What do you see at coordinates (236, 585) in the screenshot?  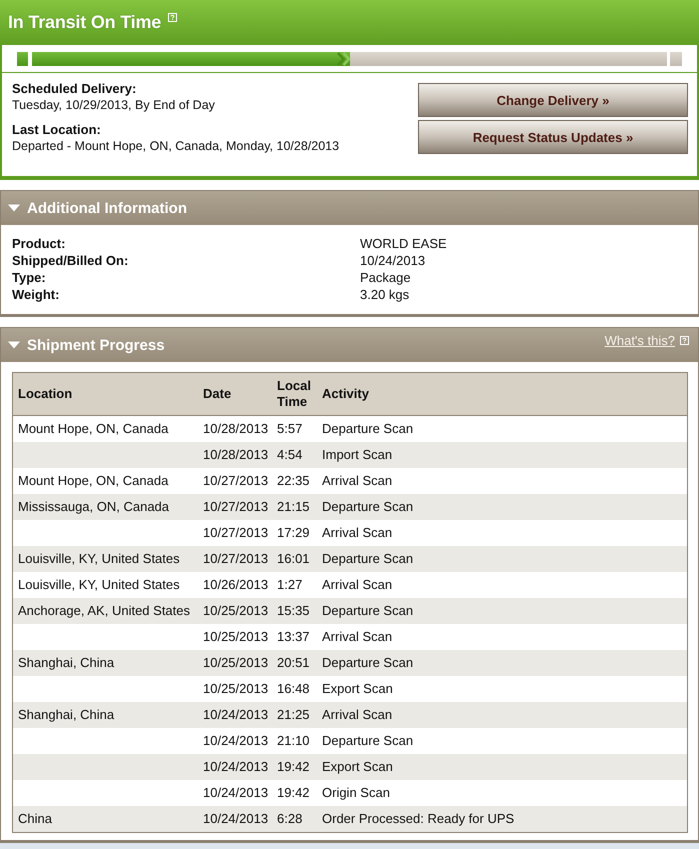 I see `table-cell-text: 10/26/2013` at bounding box center [236, 585].